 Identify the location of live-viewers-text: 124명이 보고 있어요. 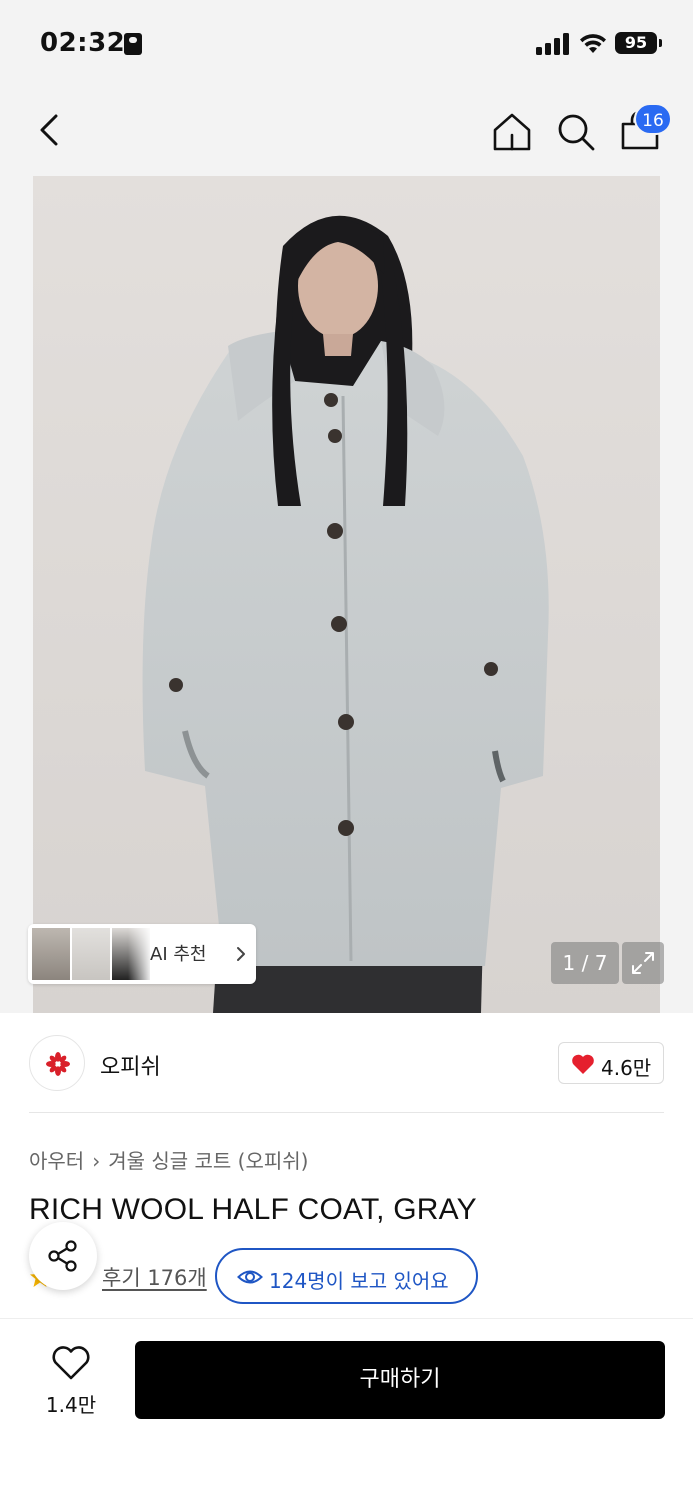
(359, 1281).